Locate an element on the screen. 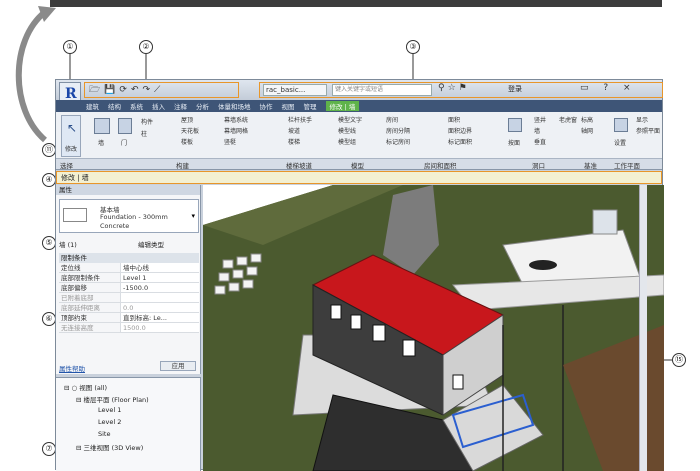 This screenshot has width=700, height=471. door-label: 门 is located at coordinates (124, 143).